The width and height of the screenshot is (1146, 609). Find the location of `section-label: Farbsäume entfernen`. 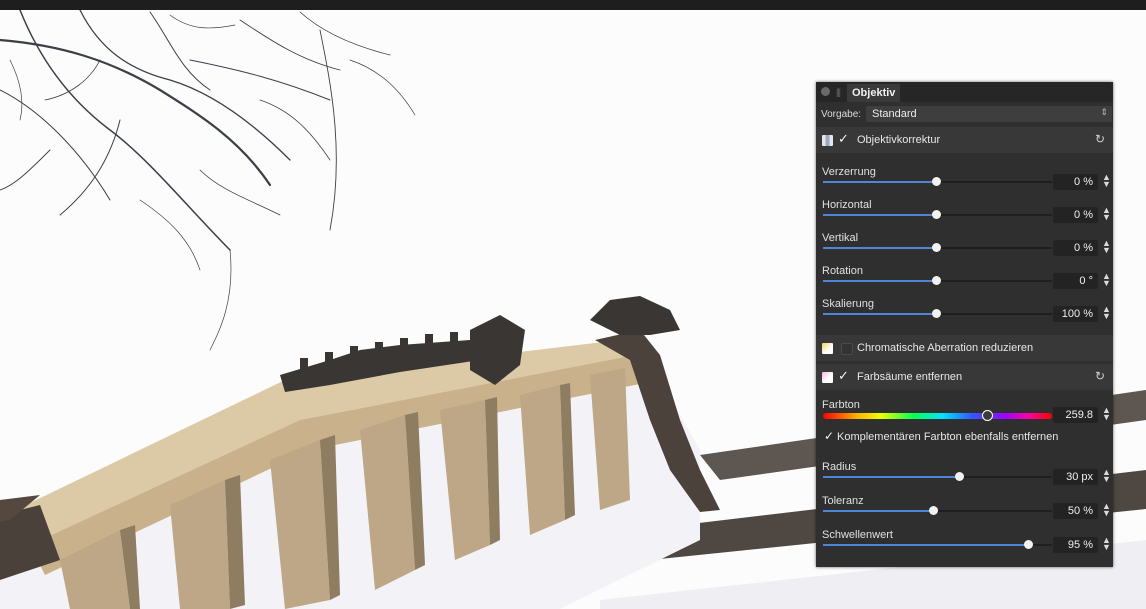

section-label: Farbsäume entfernen is located at coordinates (910, 377).